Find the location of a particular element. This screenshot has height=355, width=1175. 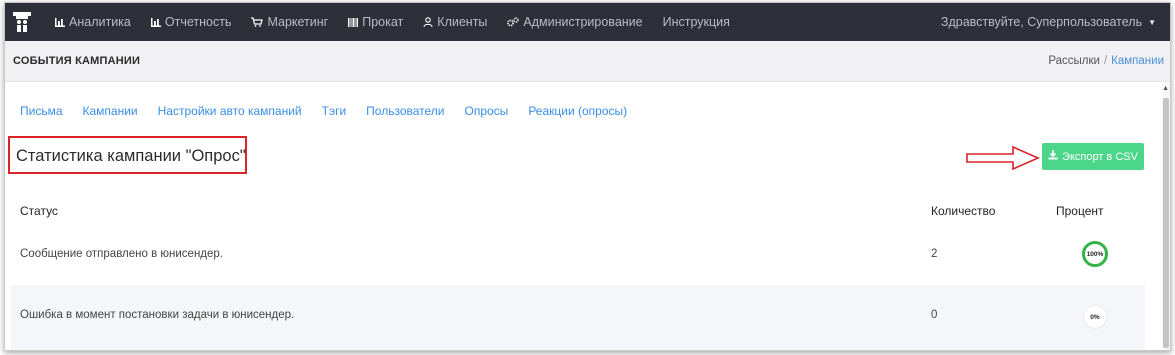

nav-item-analytics: Аналитика is located at coordinates (93, 22).